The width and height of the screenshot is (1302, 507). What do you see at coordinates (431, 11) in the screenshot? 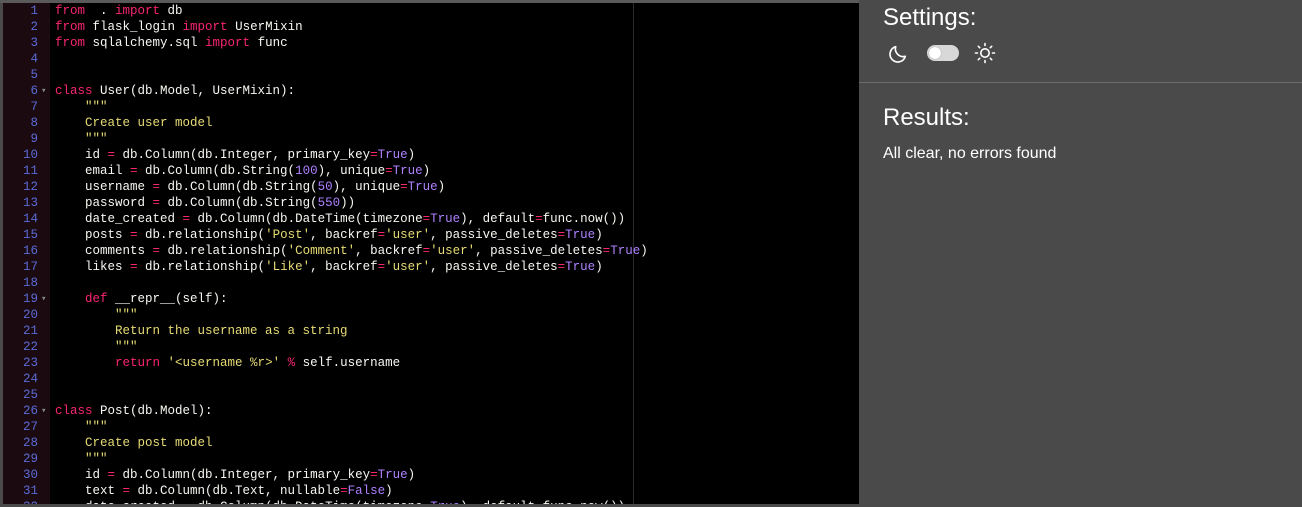
I see `code-line: 1 from . import db` at bounding box center [431, 11].